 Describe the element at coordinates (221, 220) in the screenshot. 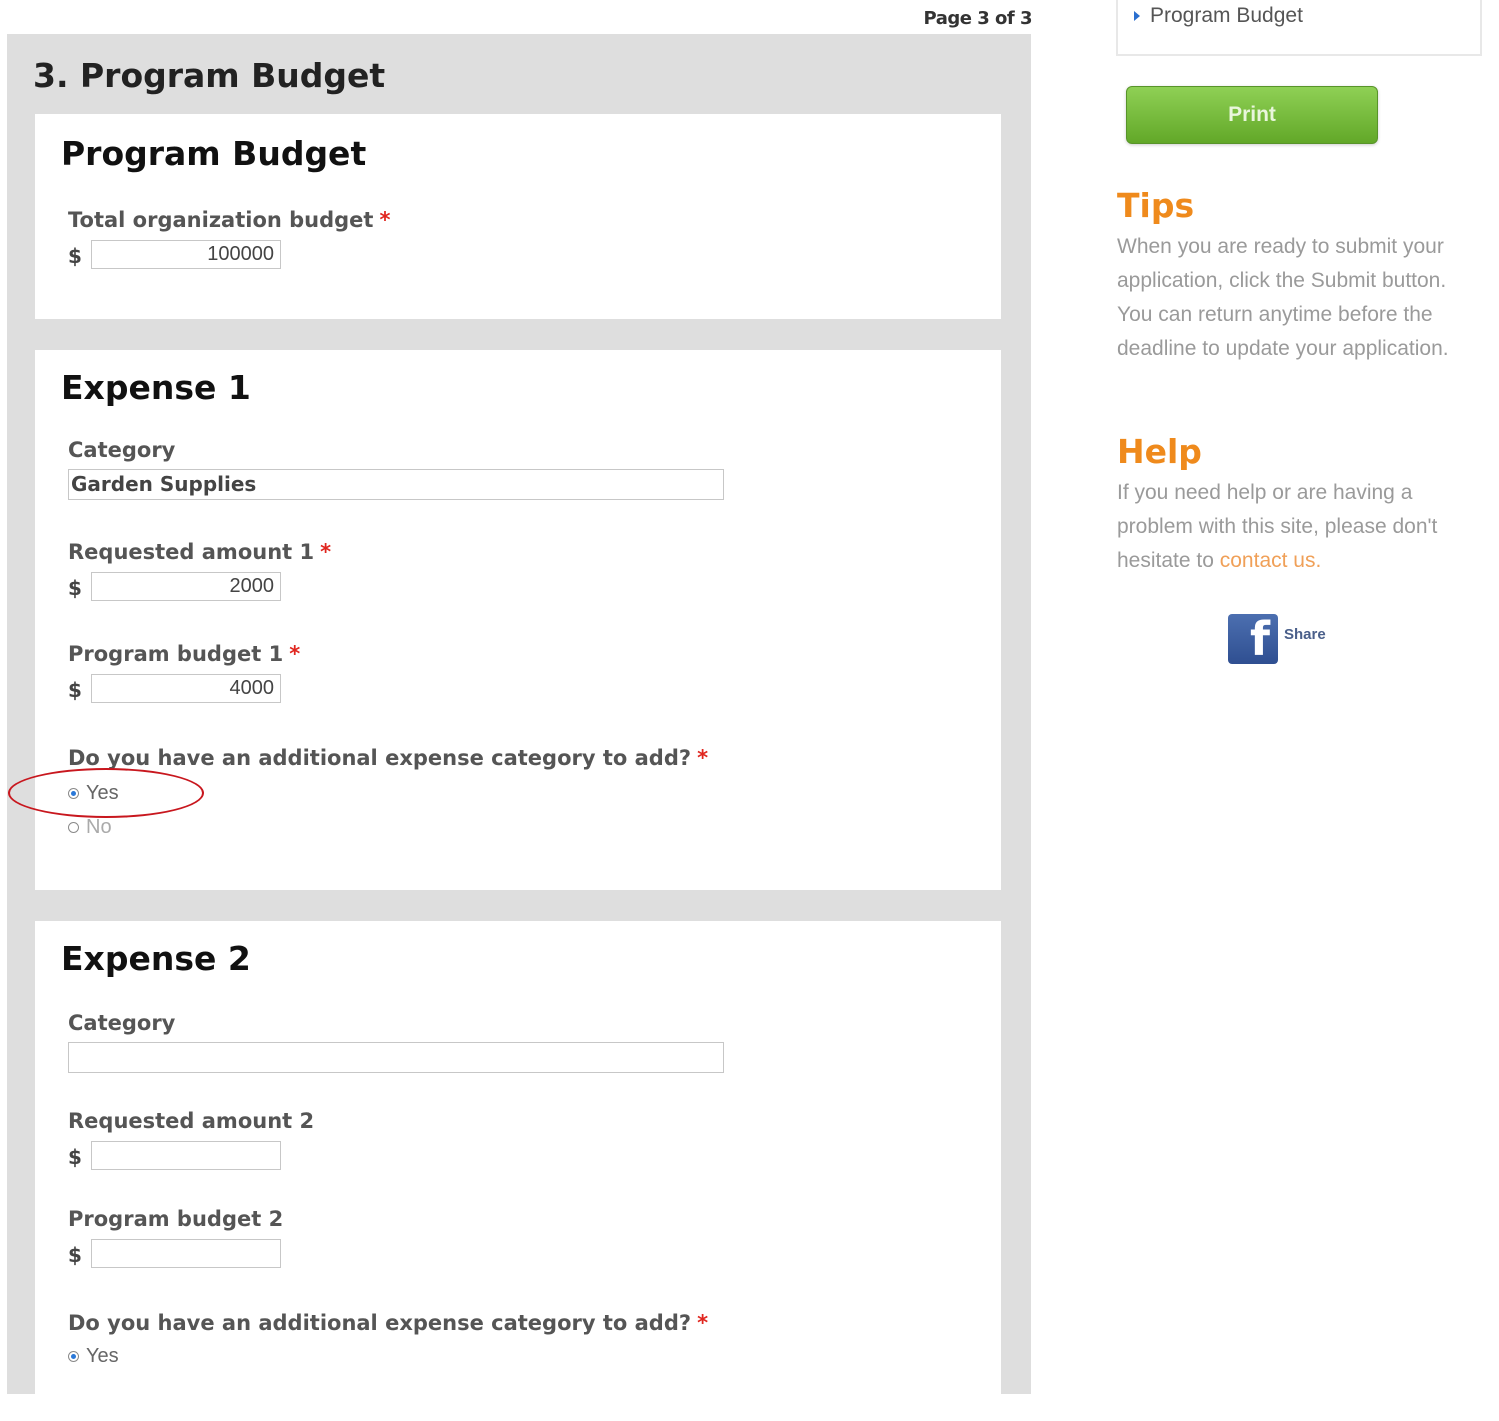

I see `total-budget-label-text: Total organization budget` at that location.